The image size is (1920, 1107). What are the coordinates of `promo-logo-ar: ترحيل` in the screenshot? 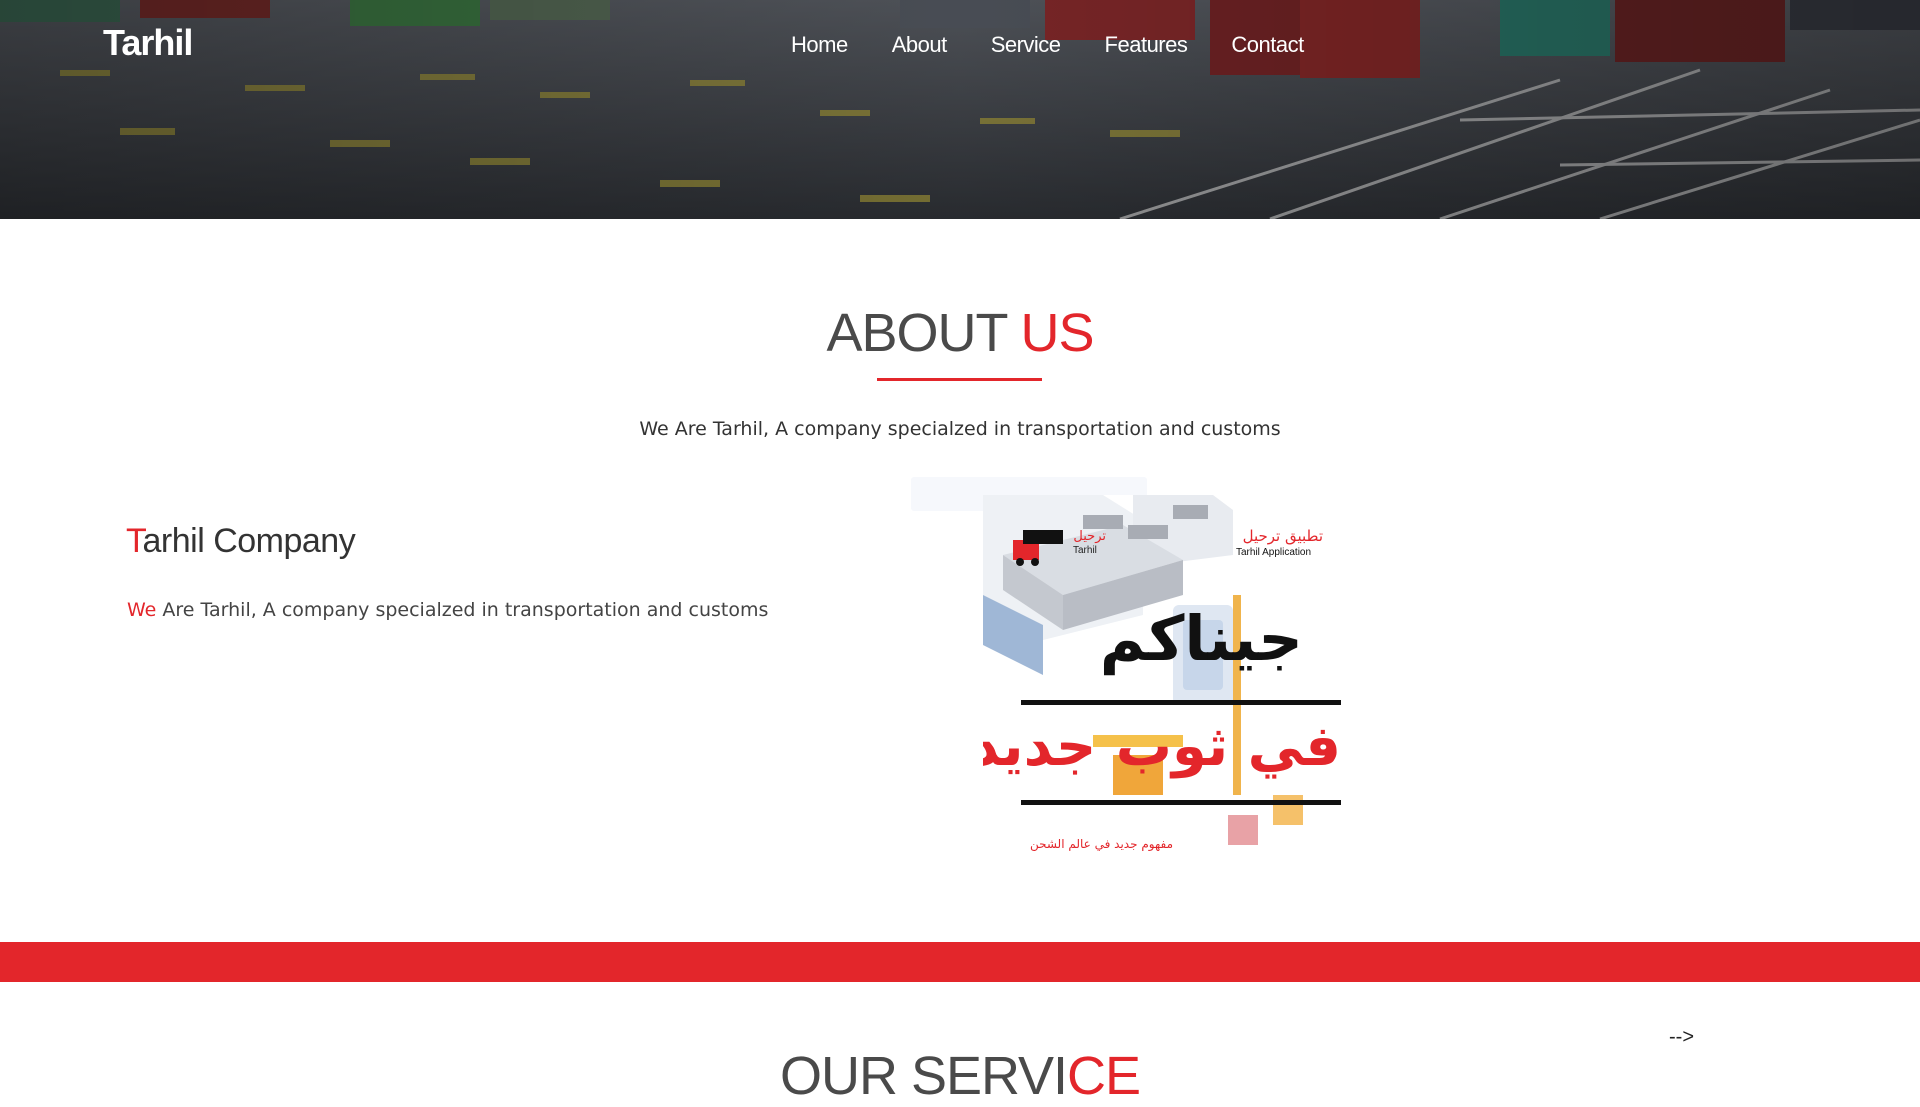 It's located at (1089, 536).